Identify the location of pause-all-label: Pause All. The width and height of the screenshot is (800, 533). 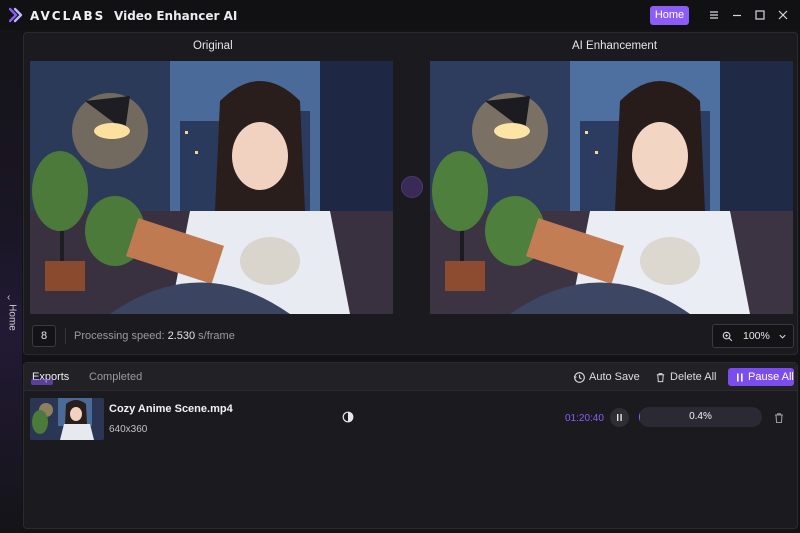
(771, 377).